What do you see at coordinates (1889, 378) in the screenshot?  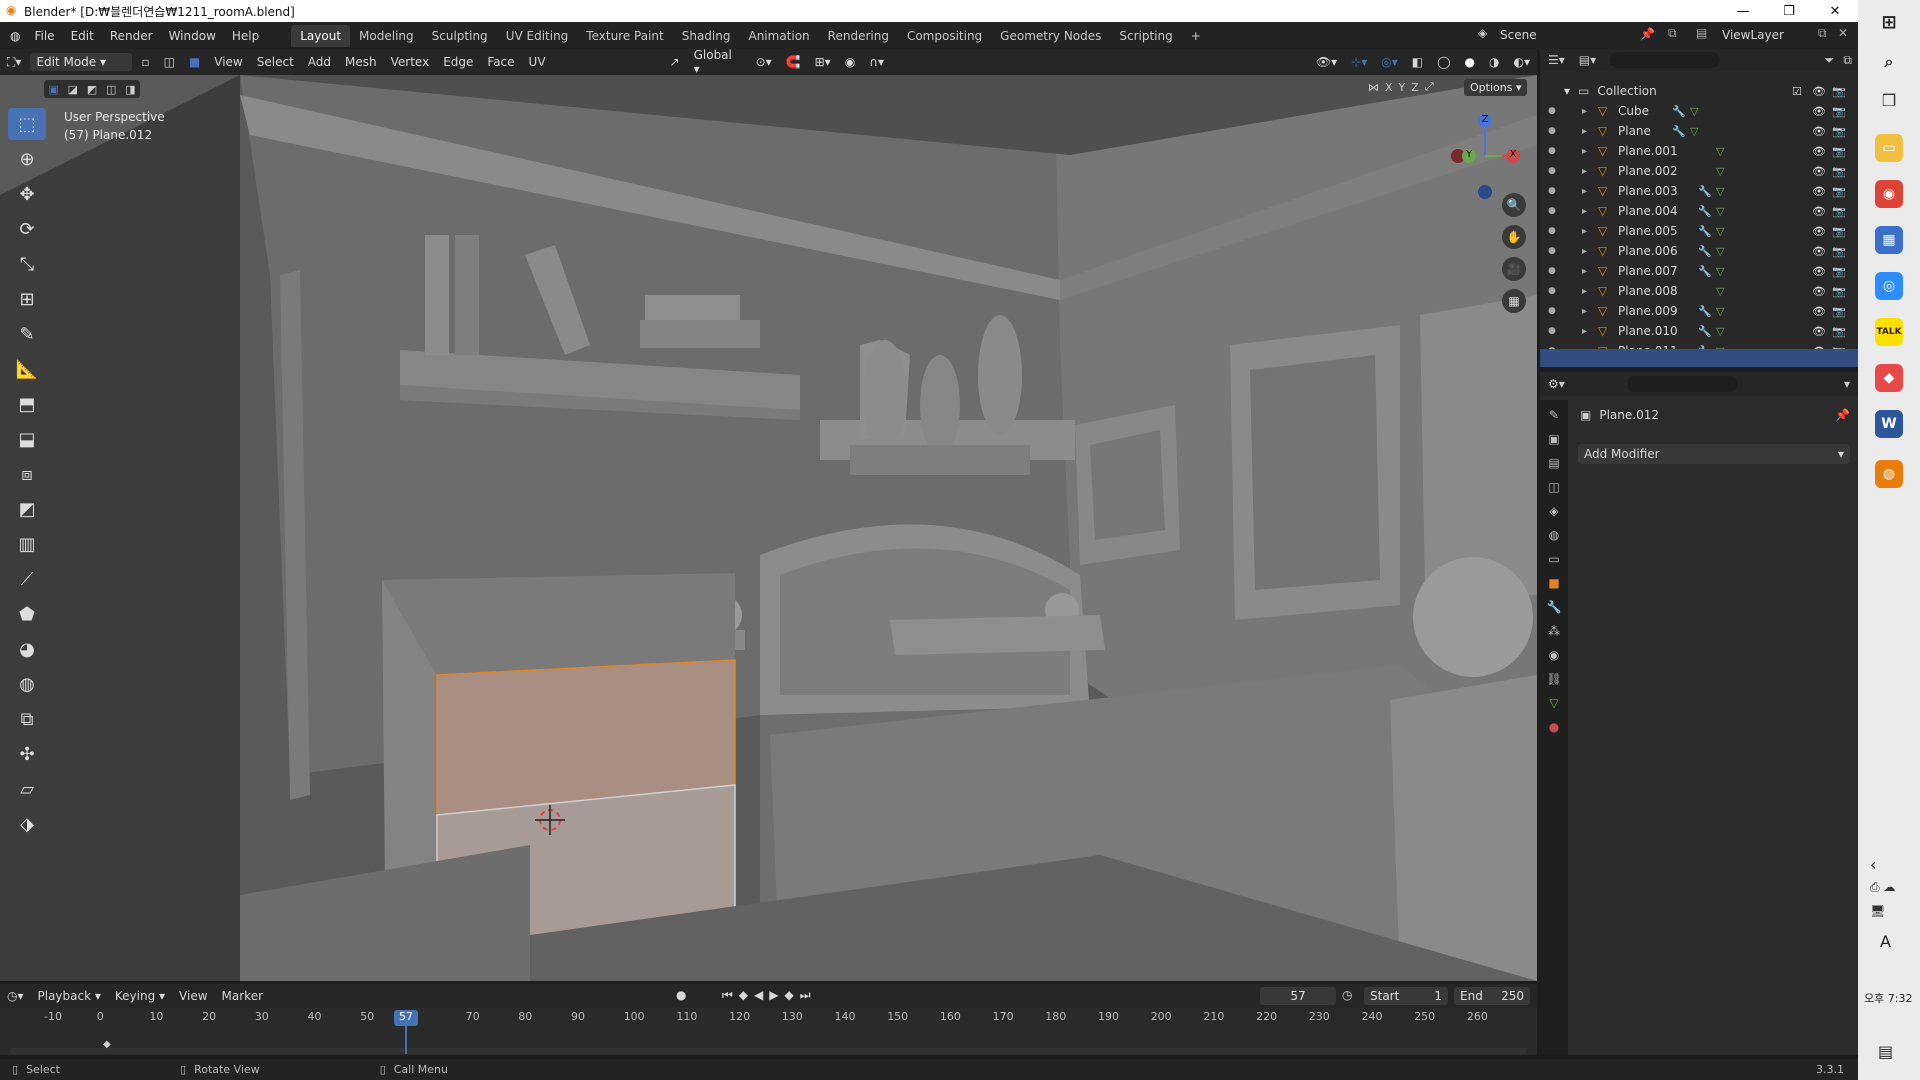 I see `app-icon: ◆` at bounding box center [1889, 378].